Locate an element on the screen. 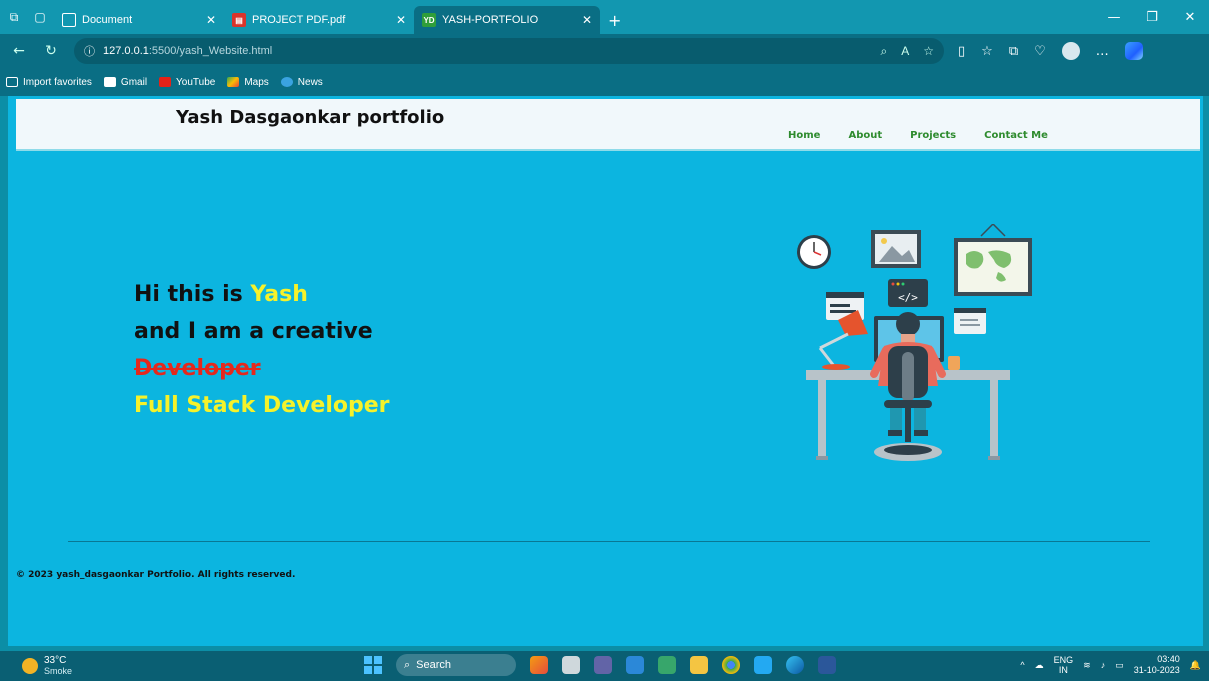  new-tab-button: + is located at coordinates (614, 20).